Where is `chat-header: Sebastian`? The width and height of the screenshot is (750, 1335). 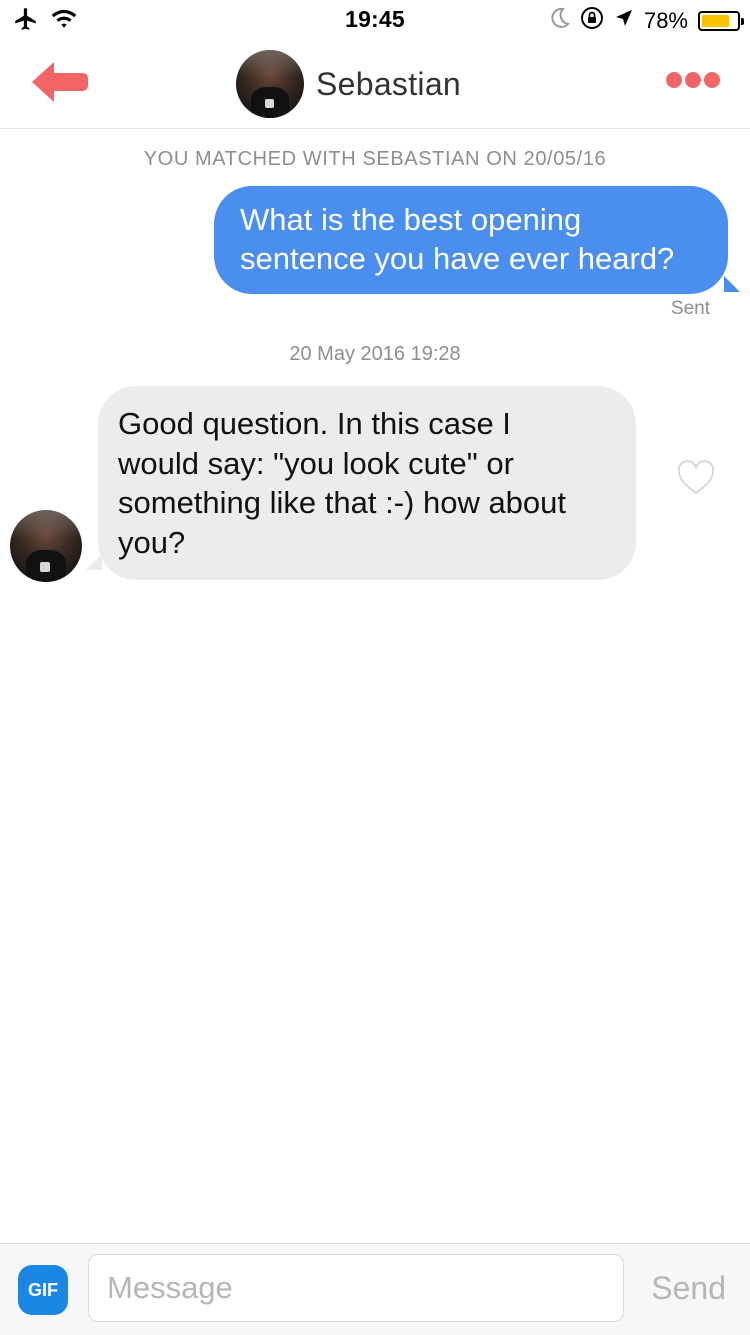 chat-header: Sebastian is located at coordinates (375, 85).